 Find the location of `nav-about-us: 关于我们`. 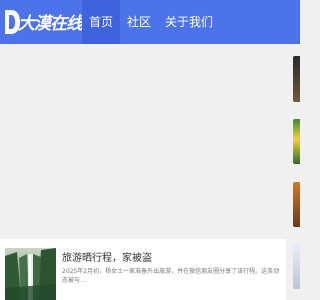

nav-about-us: 关于我们 is located at coordinates (189, 22).